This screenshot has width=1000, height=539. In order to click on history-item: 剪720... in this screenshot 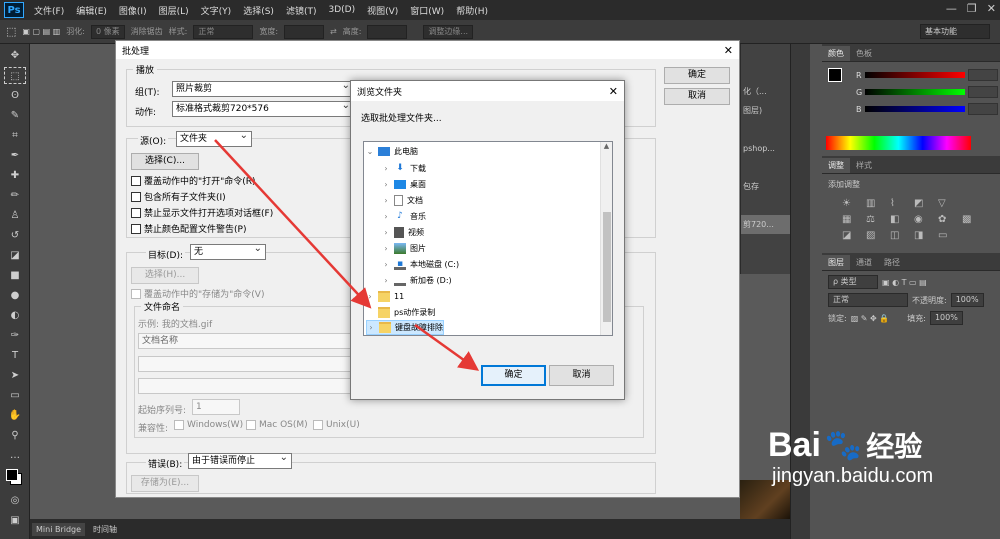, I will do `click(765, 224)`.